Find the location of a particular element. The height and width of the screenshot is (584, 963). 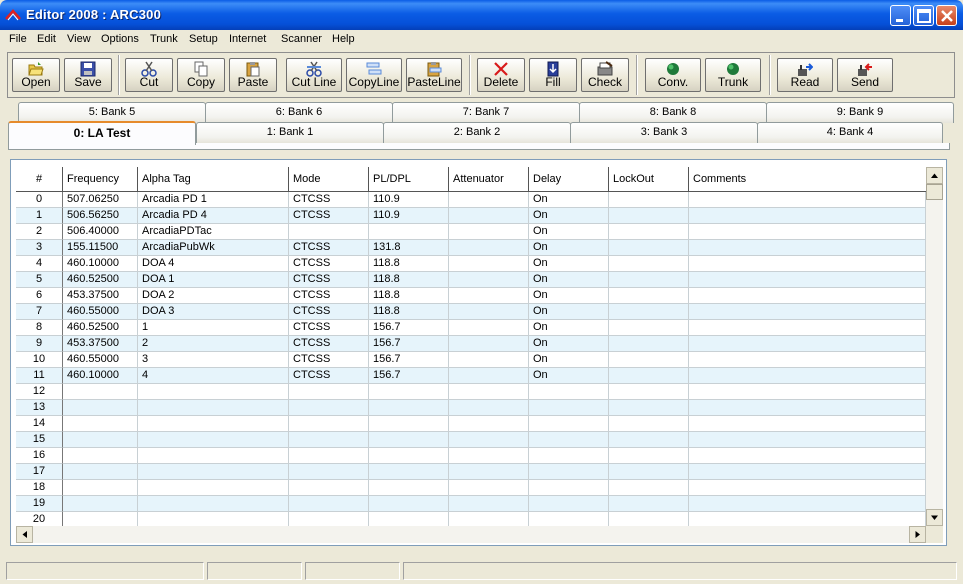

table-row: 7 460.55000 DOA 3 CTCSS 118.8 On is located at coordinates (471, 312).